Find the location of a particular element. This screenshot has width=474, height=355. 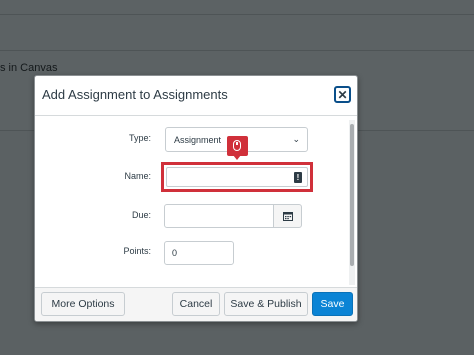

calendar-icon is located at coordinates (287, 216).